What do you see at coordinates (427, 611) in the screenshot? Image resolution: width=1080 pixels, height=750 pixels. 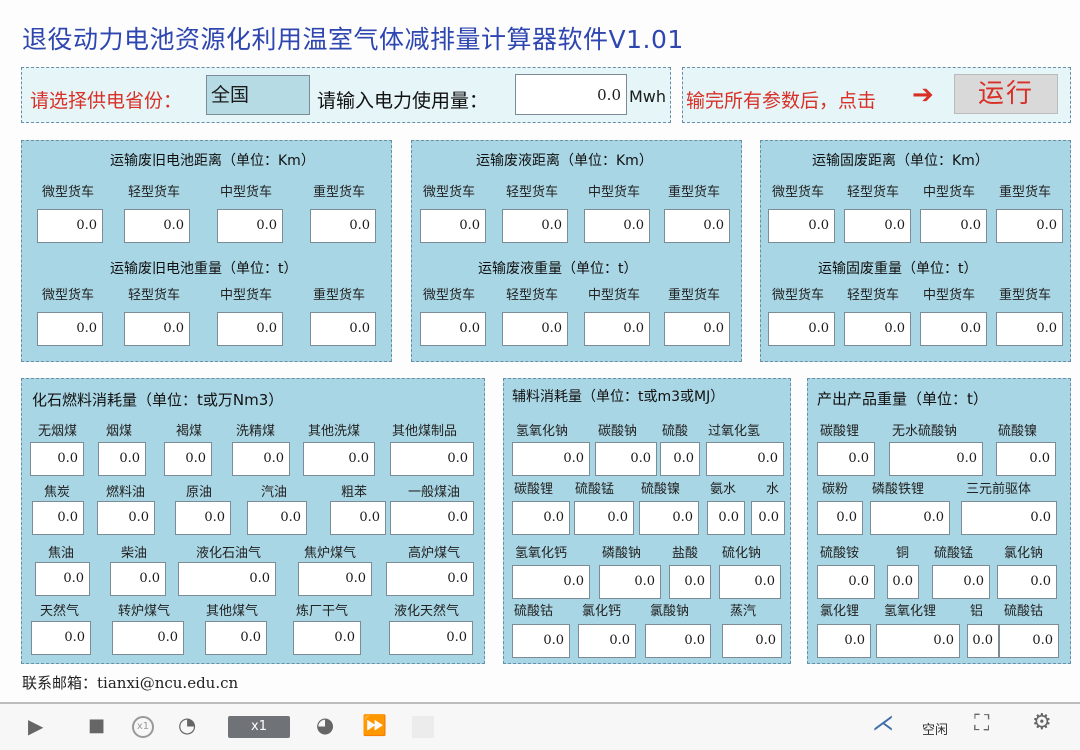 I see `fossil-label: 液化天然气` at bounding box center [427, 611].